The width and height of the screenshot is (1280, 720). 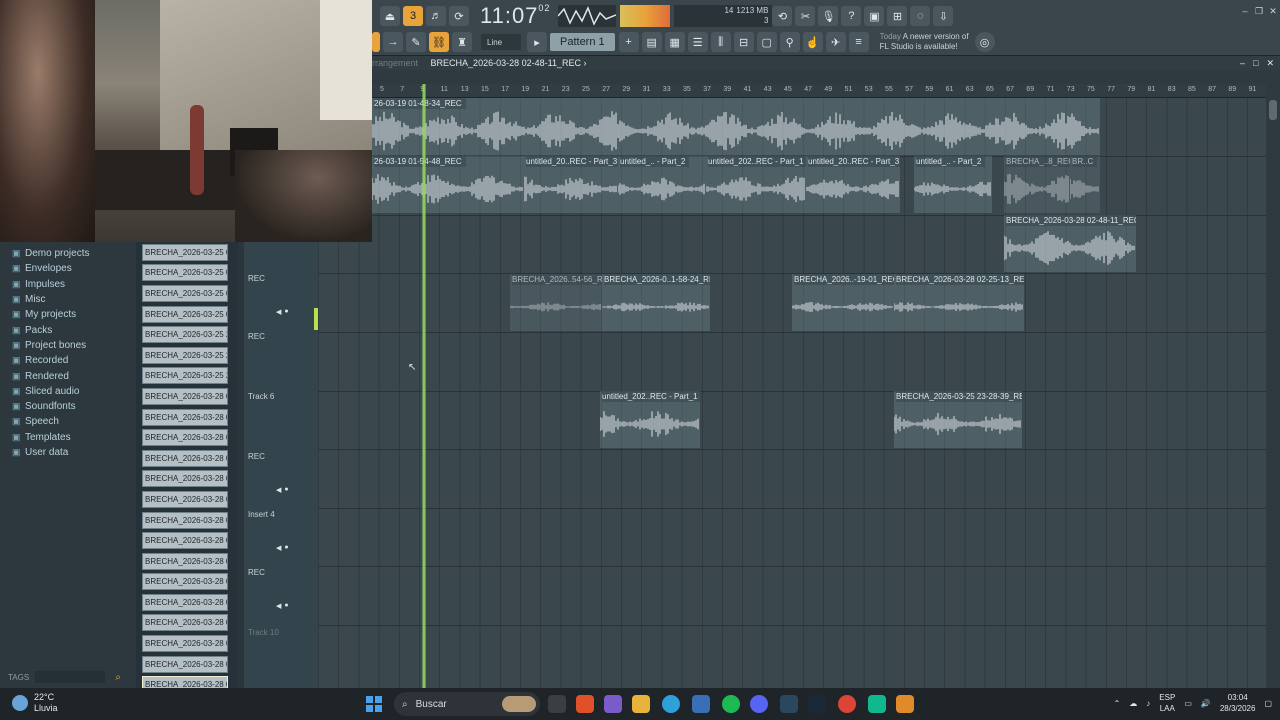 I want to click on language-indicator: ESP LAA, so click(x=1167, y=703).